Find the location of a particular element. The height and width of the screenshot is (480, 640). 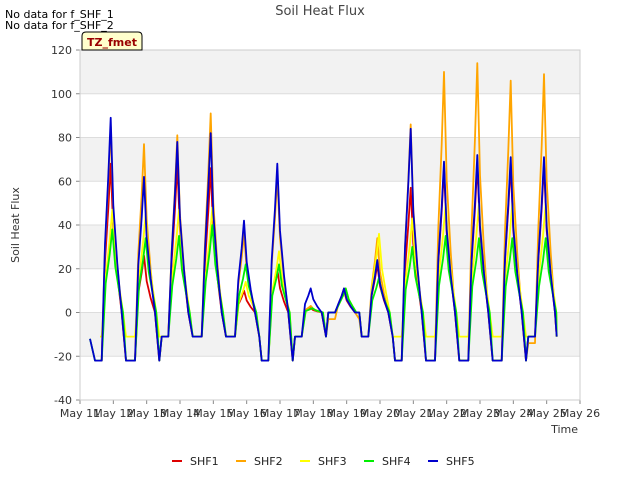

y-tick-label: 60 is located at coordinates (65, 181).